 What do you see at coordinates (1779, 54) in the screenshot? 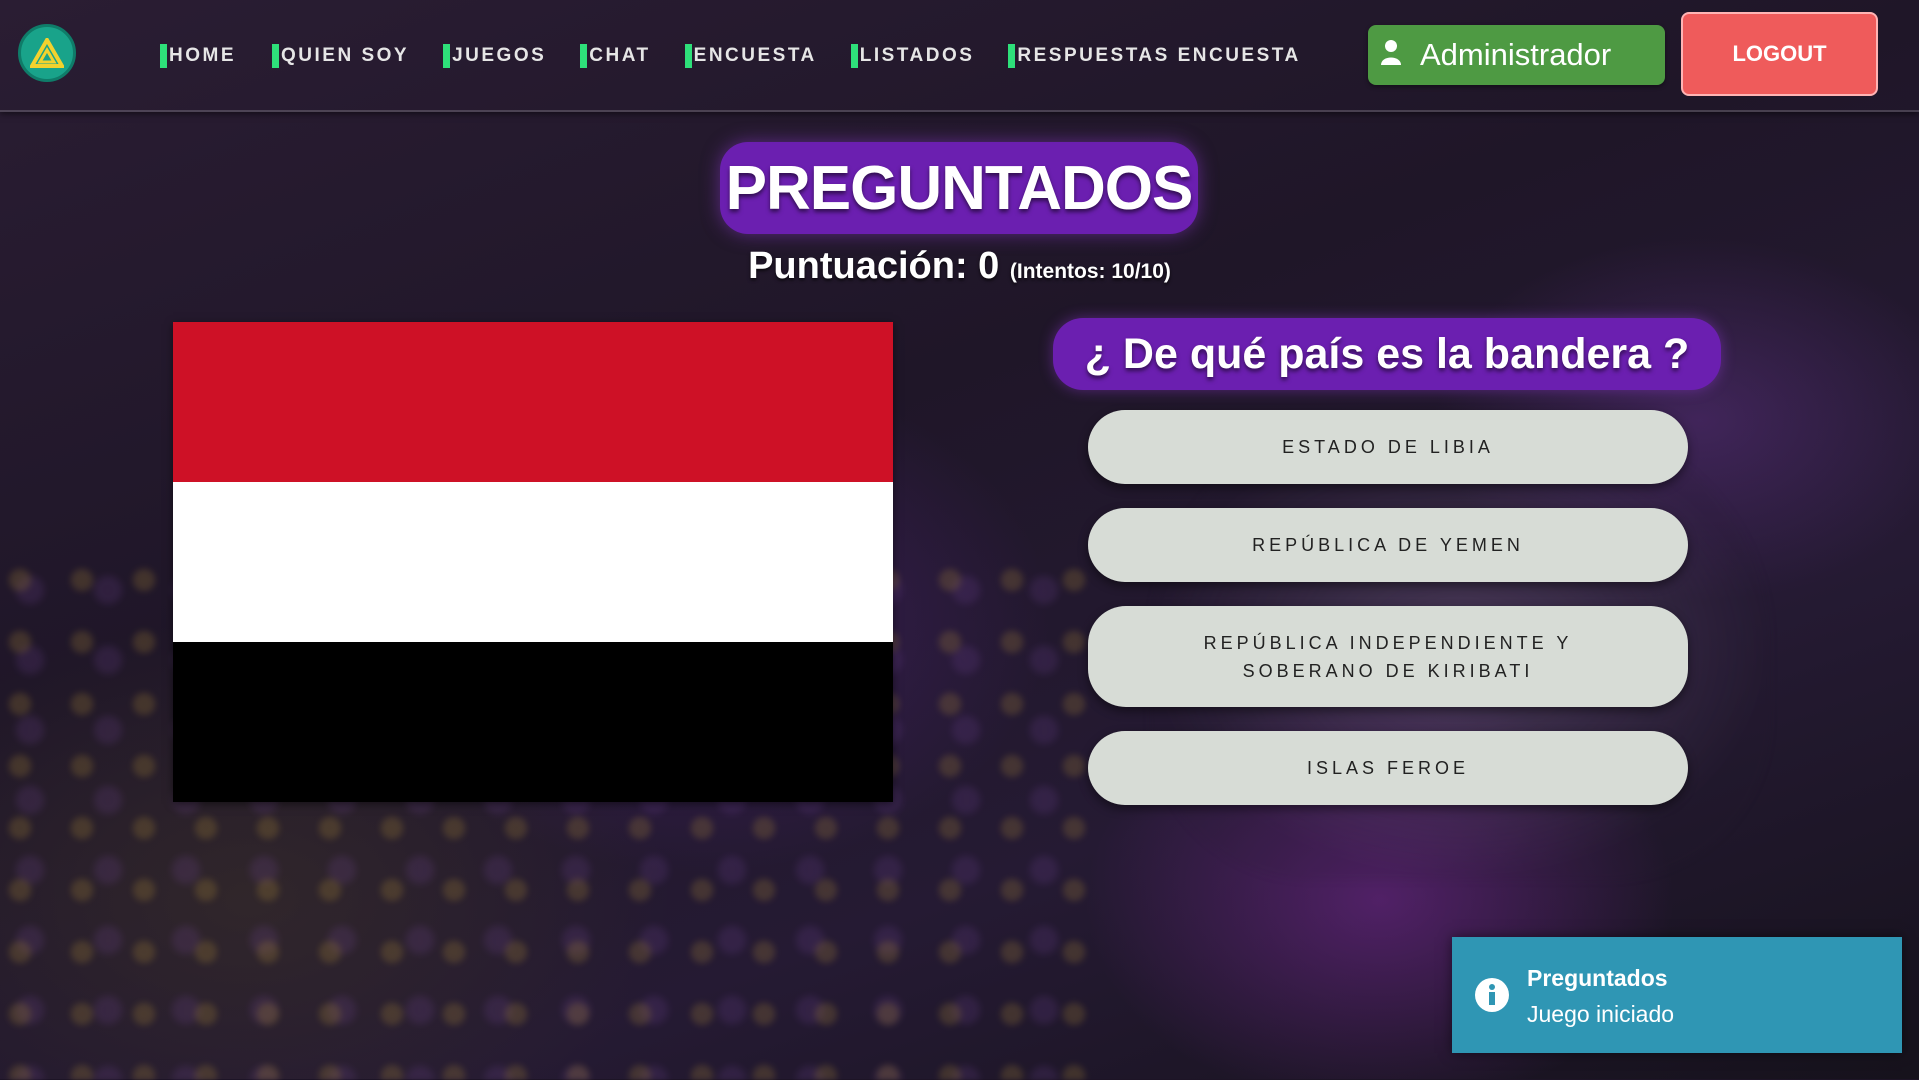
I see `logout-button: LOGOUT` at bounding box center [1779, 54].